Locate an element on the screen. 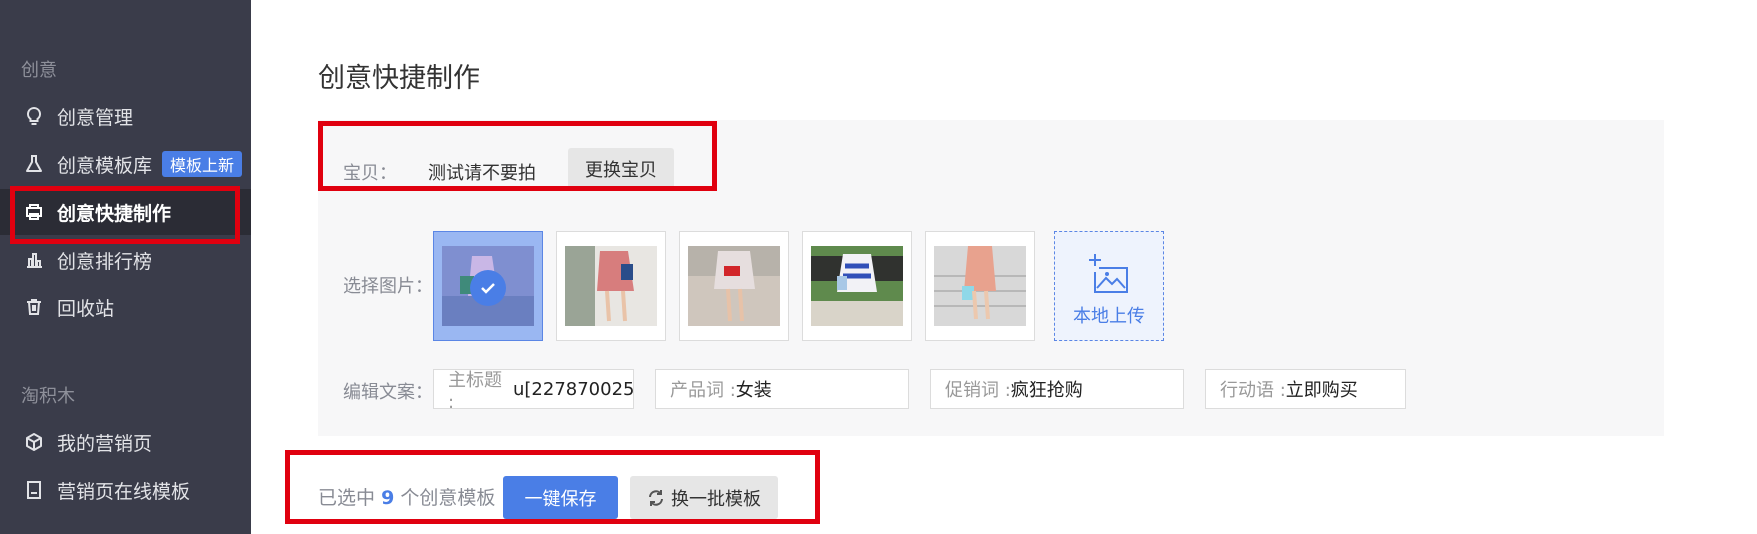  sidebar-item-label: 回收站 is located at coordinates (86, 308).